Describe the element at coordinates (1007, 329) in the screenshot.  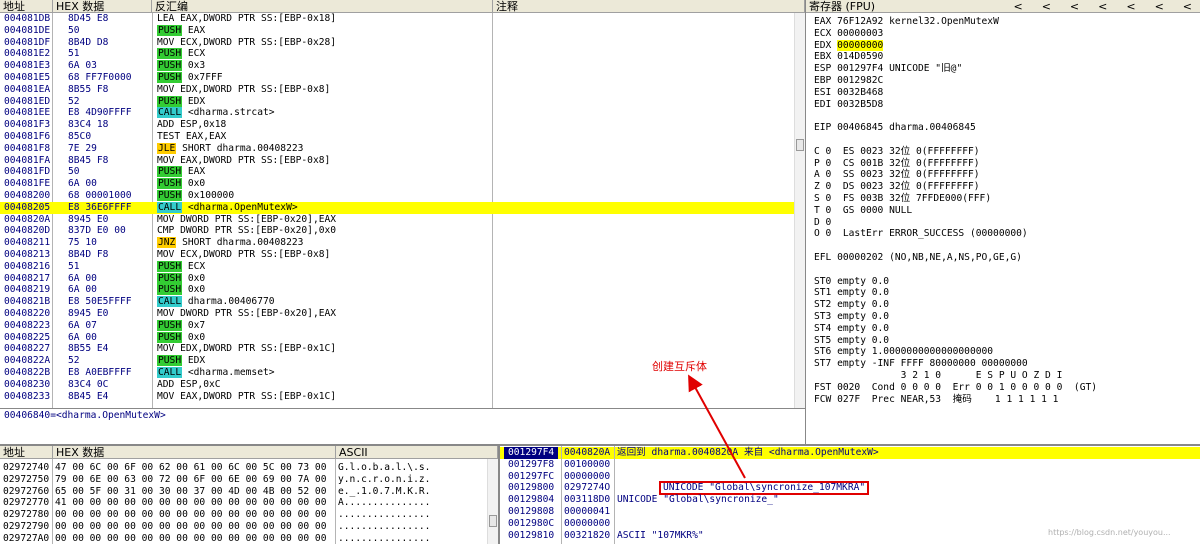
I see `register-line: ST4 empty 0.0` at that location.